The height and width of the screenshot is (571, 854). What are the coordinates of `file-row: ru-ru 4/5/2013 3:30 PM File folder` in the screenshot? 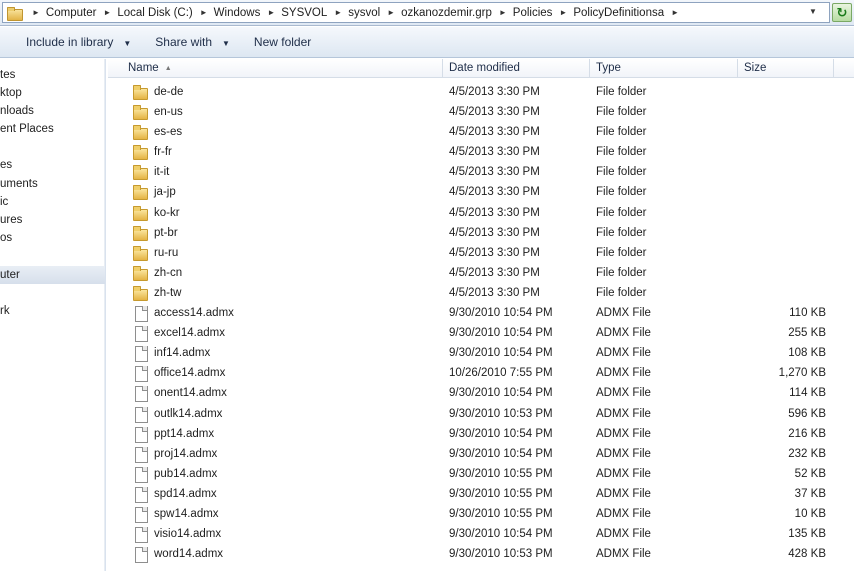 It's located at (481, 253).